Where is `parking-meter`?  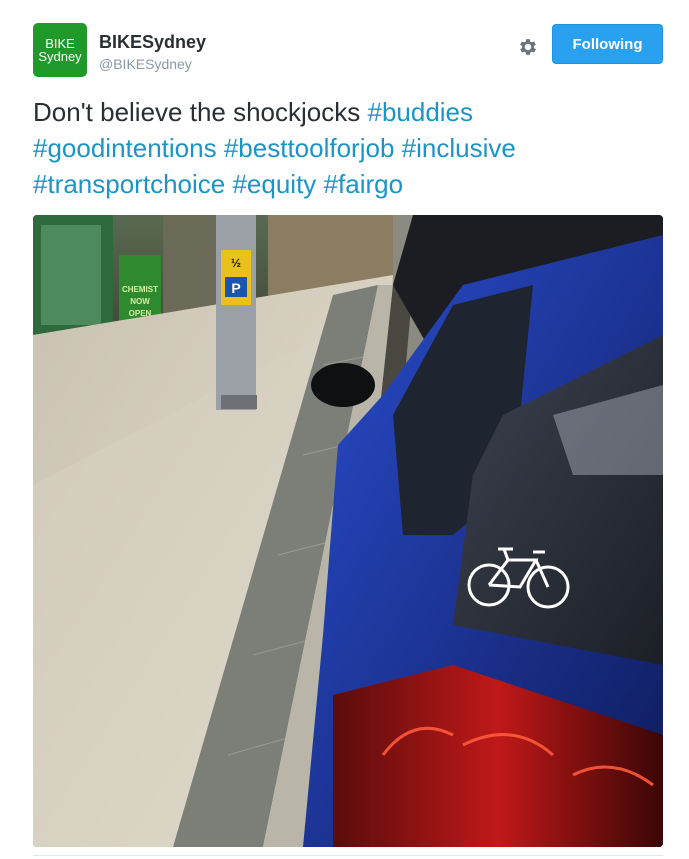 parking-meter is located at coordinates (236, 312).